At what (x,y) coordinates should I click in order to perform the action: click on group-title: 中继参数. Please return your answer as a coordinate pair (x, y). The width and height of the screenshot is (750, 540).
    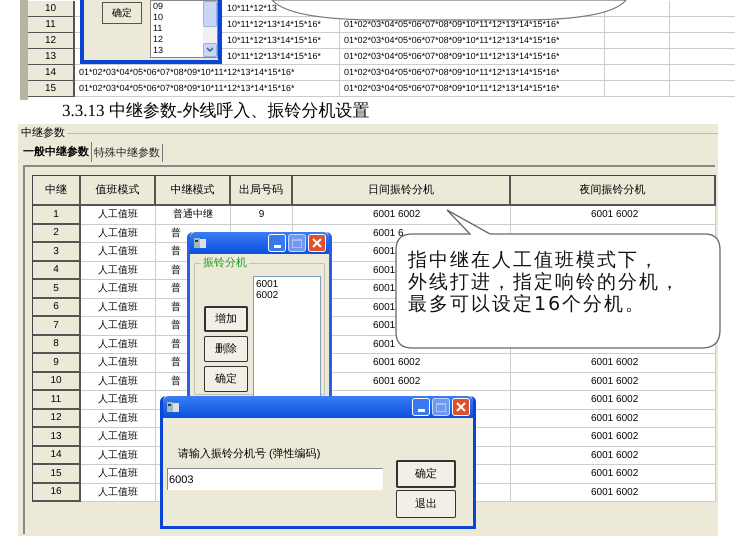
    Looking at the image, I should click on (43, 133).